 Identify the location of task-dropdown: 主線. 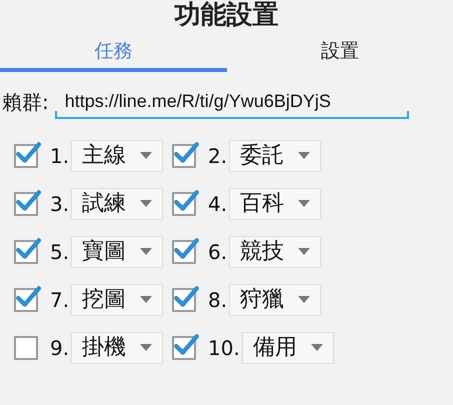
(117, 156).